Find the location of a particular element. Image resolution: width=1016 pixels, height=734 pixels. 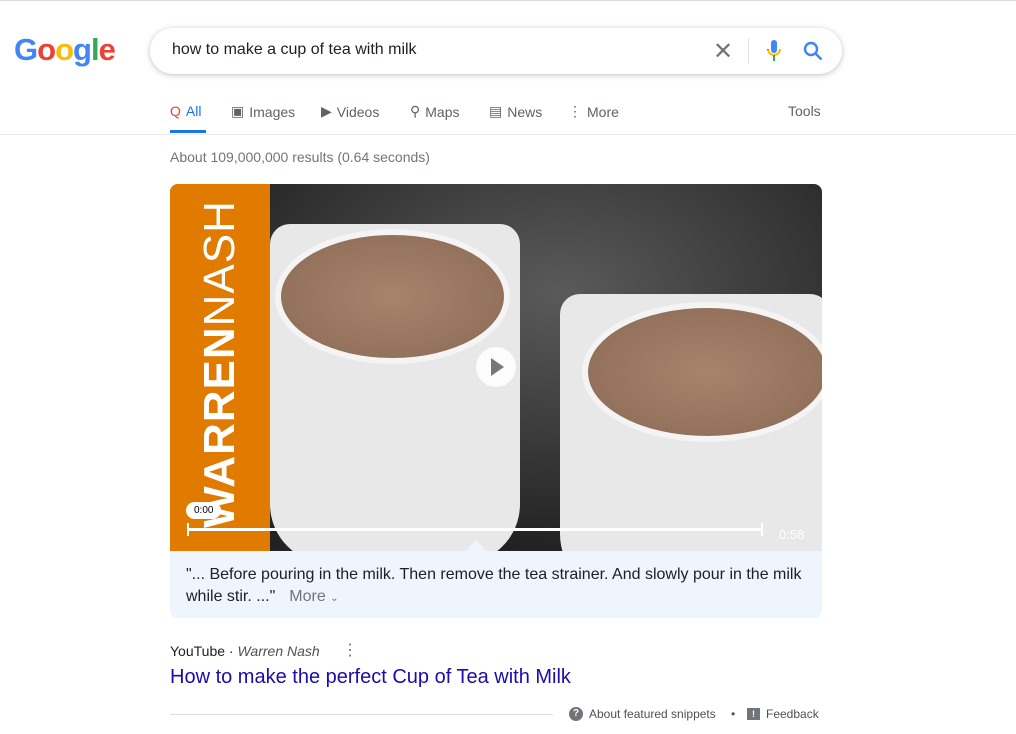

source-name: YouTube is located at coordinates (198, 651).